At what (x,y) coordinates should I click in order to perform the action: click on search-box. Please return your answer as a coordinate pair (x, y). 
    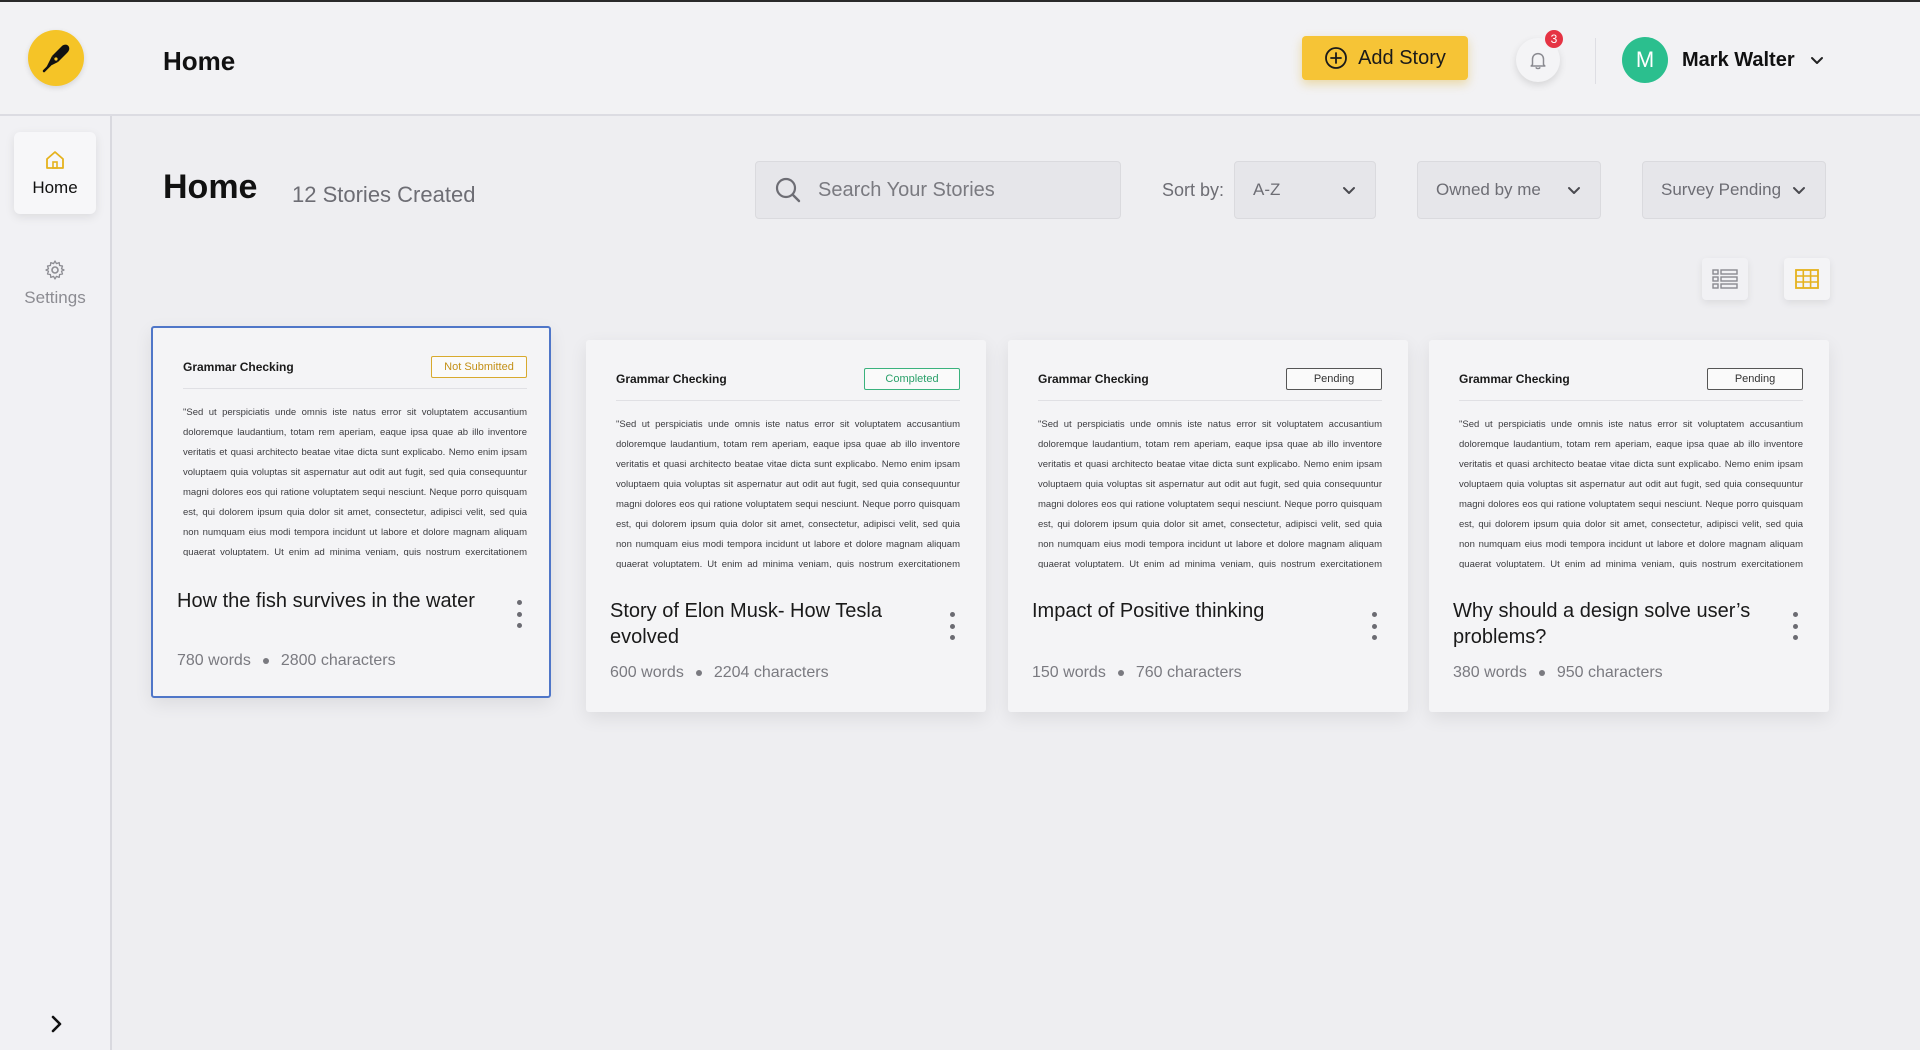
    Looking at the image, I should click on (938, 190).